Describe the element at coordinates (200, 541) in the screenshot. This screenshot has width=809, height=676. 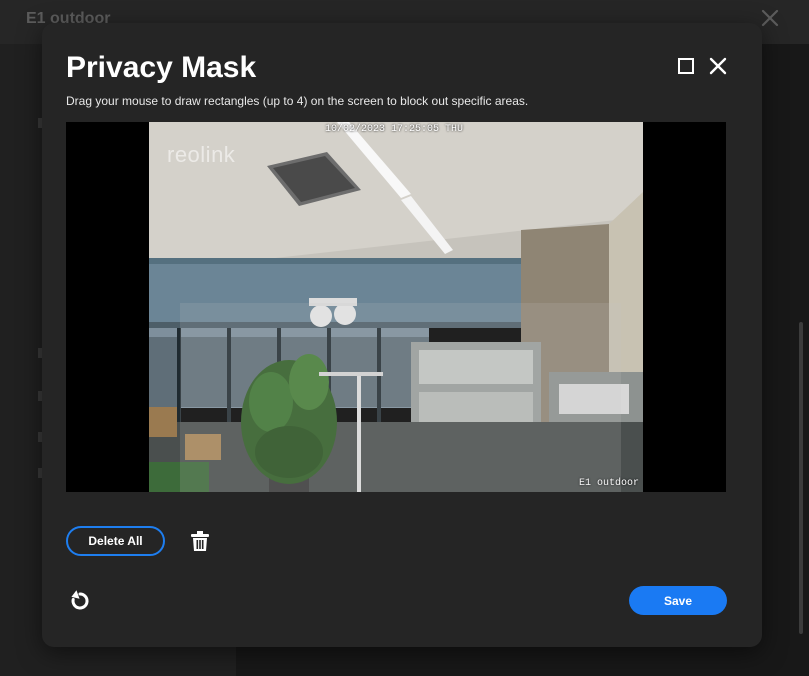
I see `trash-icon` at that location.